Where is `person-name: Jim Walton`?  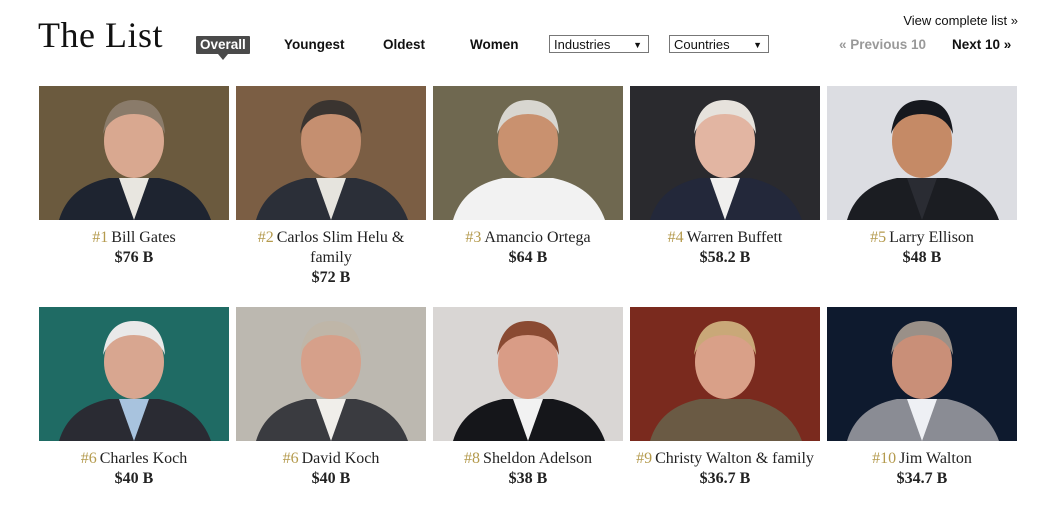
person-name: Jim Walton is located at coordinates (935, 458).